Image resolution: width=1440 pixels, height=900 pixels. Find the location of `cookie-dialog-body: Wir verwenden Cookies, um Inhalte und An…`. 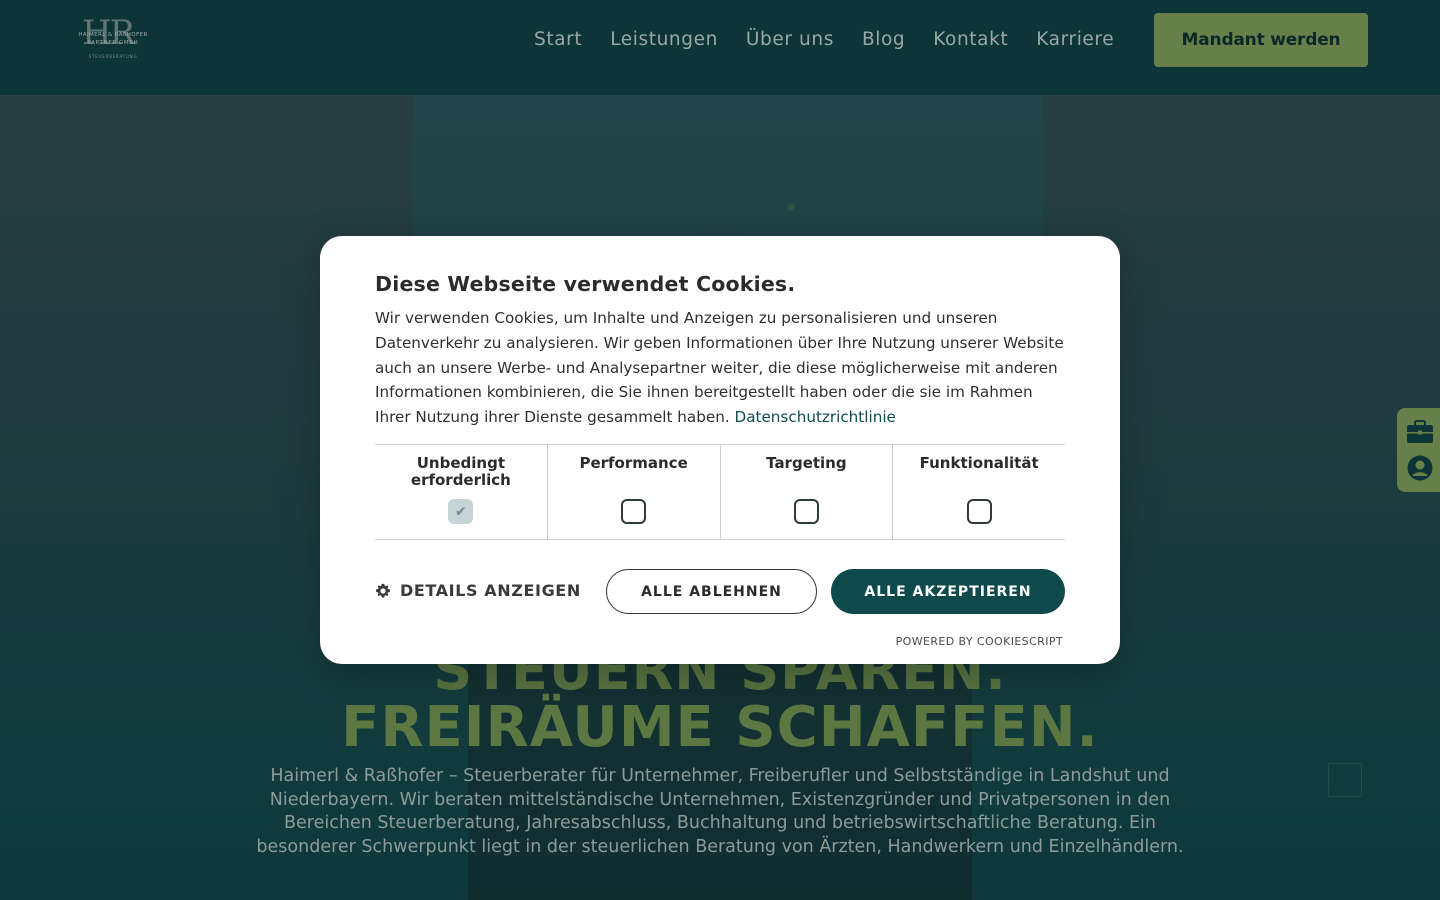

cookie-dialog-body: Wir verwenden Cookies, um Inhalte und An… is located at coordinates (719, 368).